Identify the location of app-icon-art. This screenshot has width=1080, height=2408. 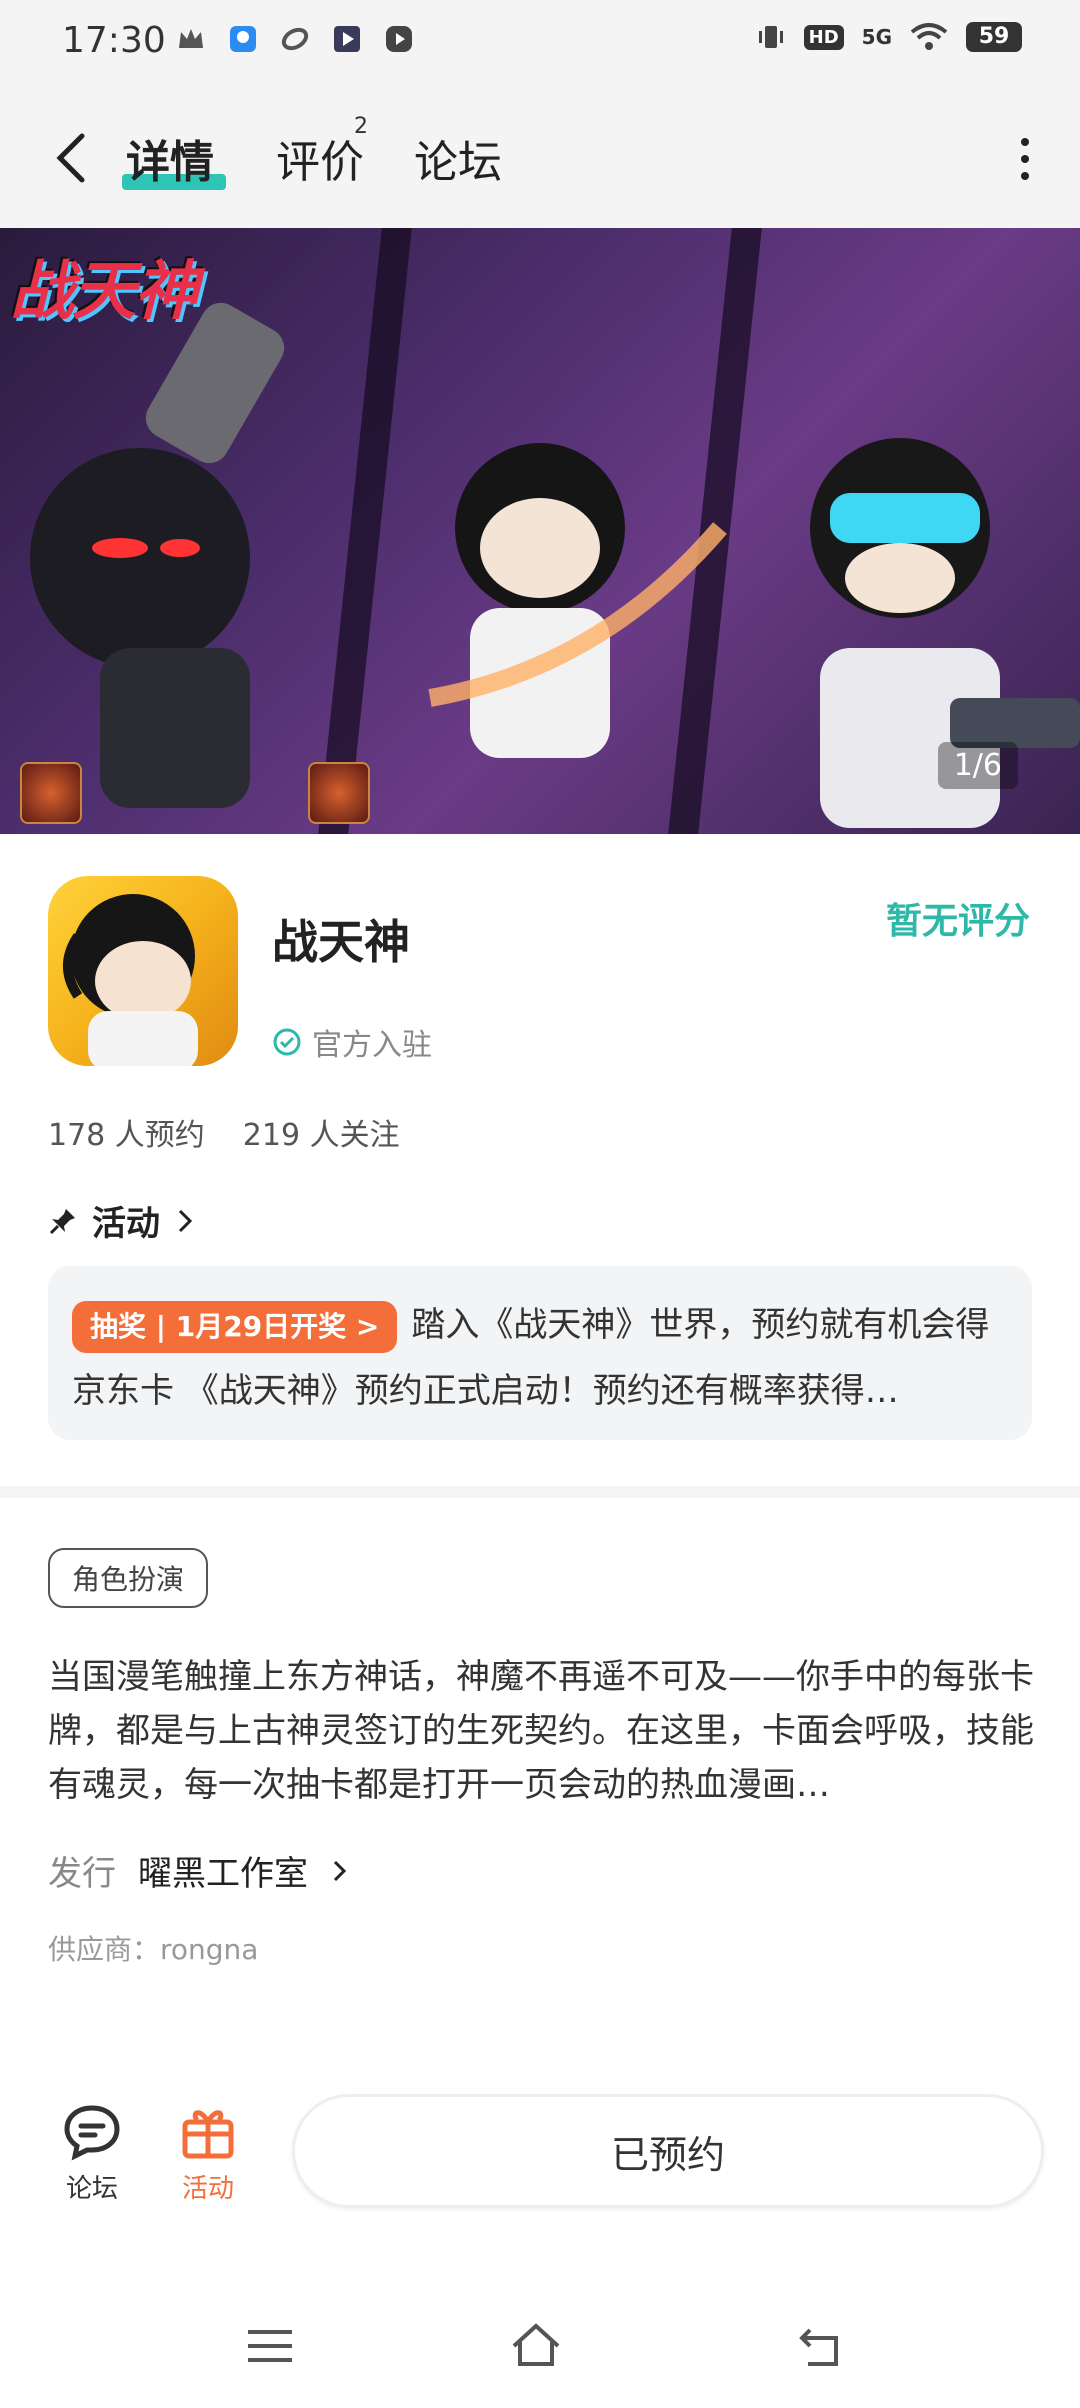
(130, 980).